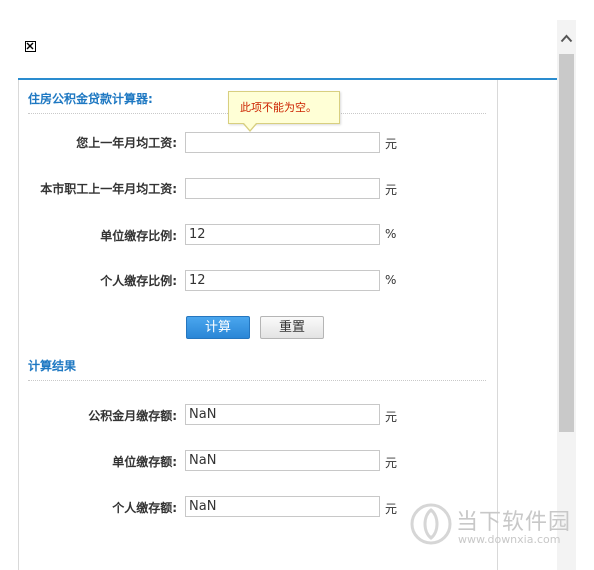 This screenshot has width=594, height=570. Describe the element at coordinates (391, 463) in the screenshot. I see `employer-deposit-unit: 元` at that location.